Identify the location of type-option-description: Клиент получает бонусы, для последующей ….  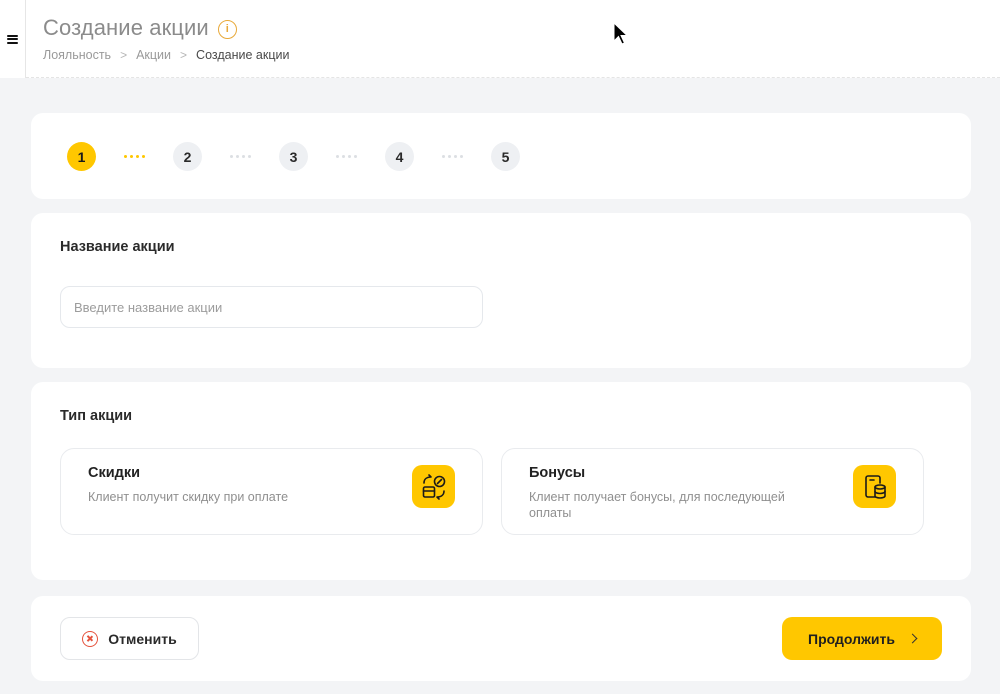
(657, 505).